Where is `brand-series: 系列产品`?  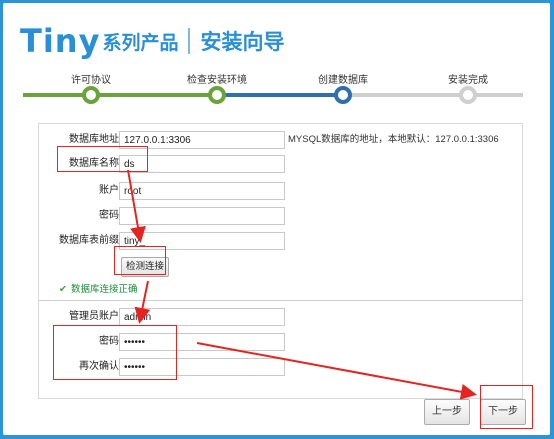 brand-series: 系列产品 is located at coordinates (140, 42).